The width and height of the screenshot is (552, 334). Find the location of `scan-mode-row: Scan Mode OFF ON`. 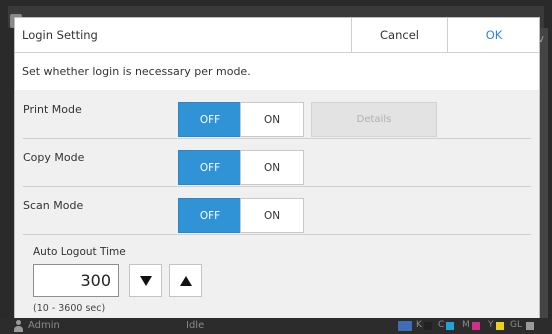

scan-mode-row: Scan Mode OFF ON is located at coordinates (277, 210).